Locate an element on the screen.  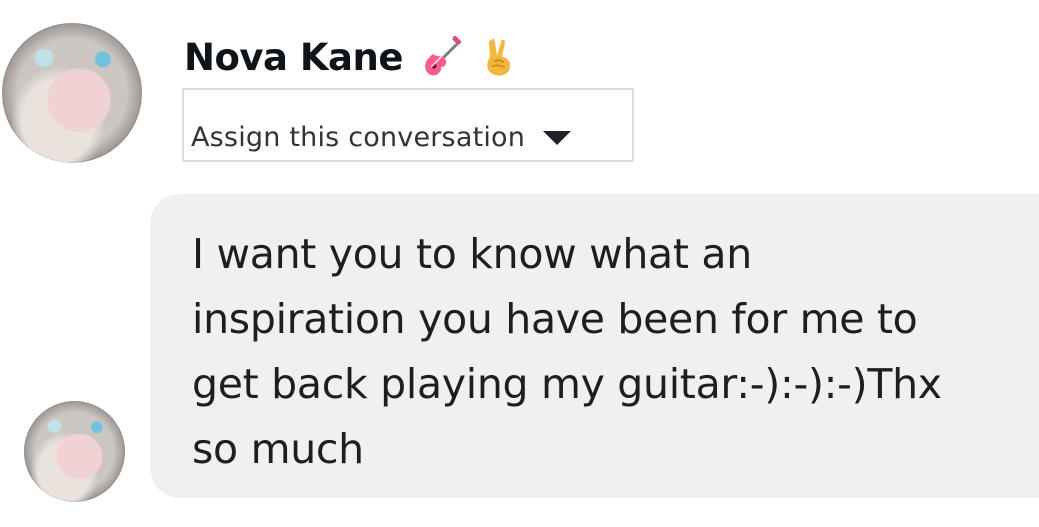
sender-name: Nova Kane is located at coordinates (293, 57).